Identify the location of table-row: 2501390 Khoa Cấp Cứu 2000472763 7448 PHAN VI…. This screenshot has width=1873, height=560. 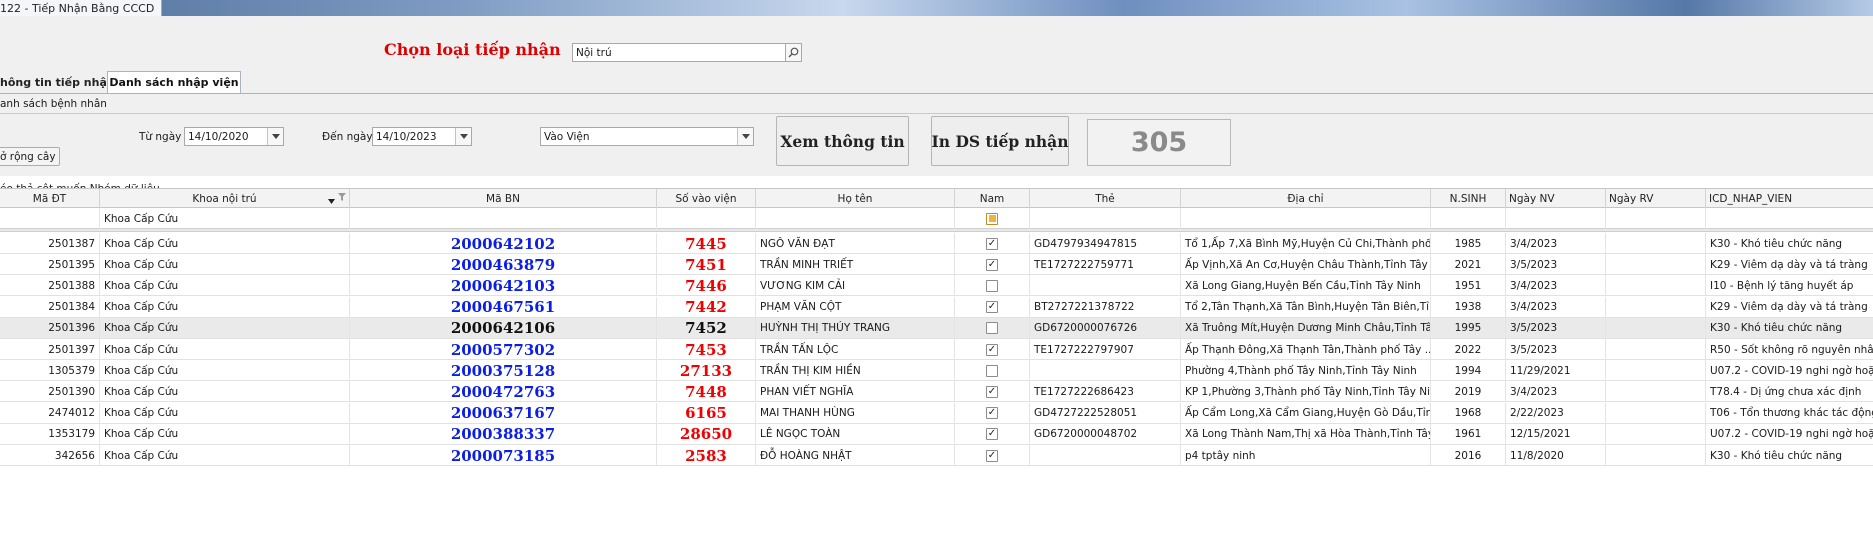
(936, 392).